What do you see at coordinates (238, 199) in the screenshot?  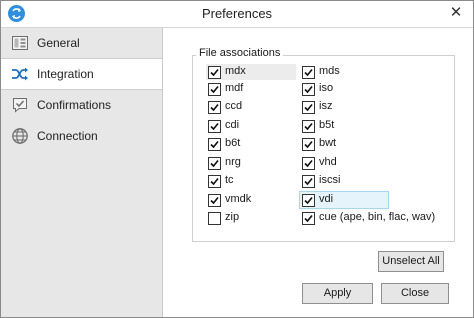 I see `checkbox-label: vmdk` at bounding box center [238, 199].